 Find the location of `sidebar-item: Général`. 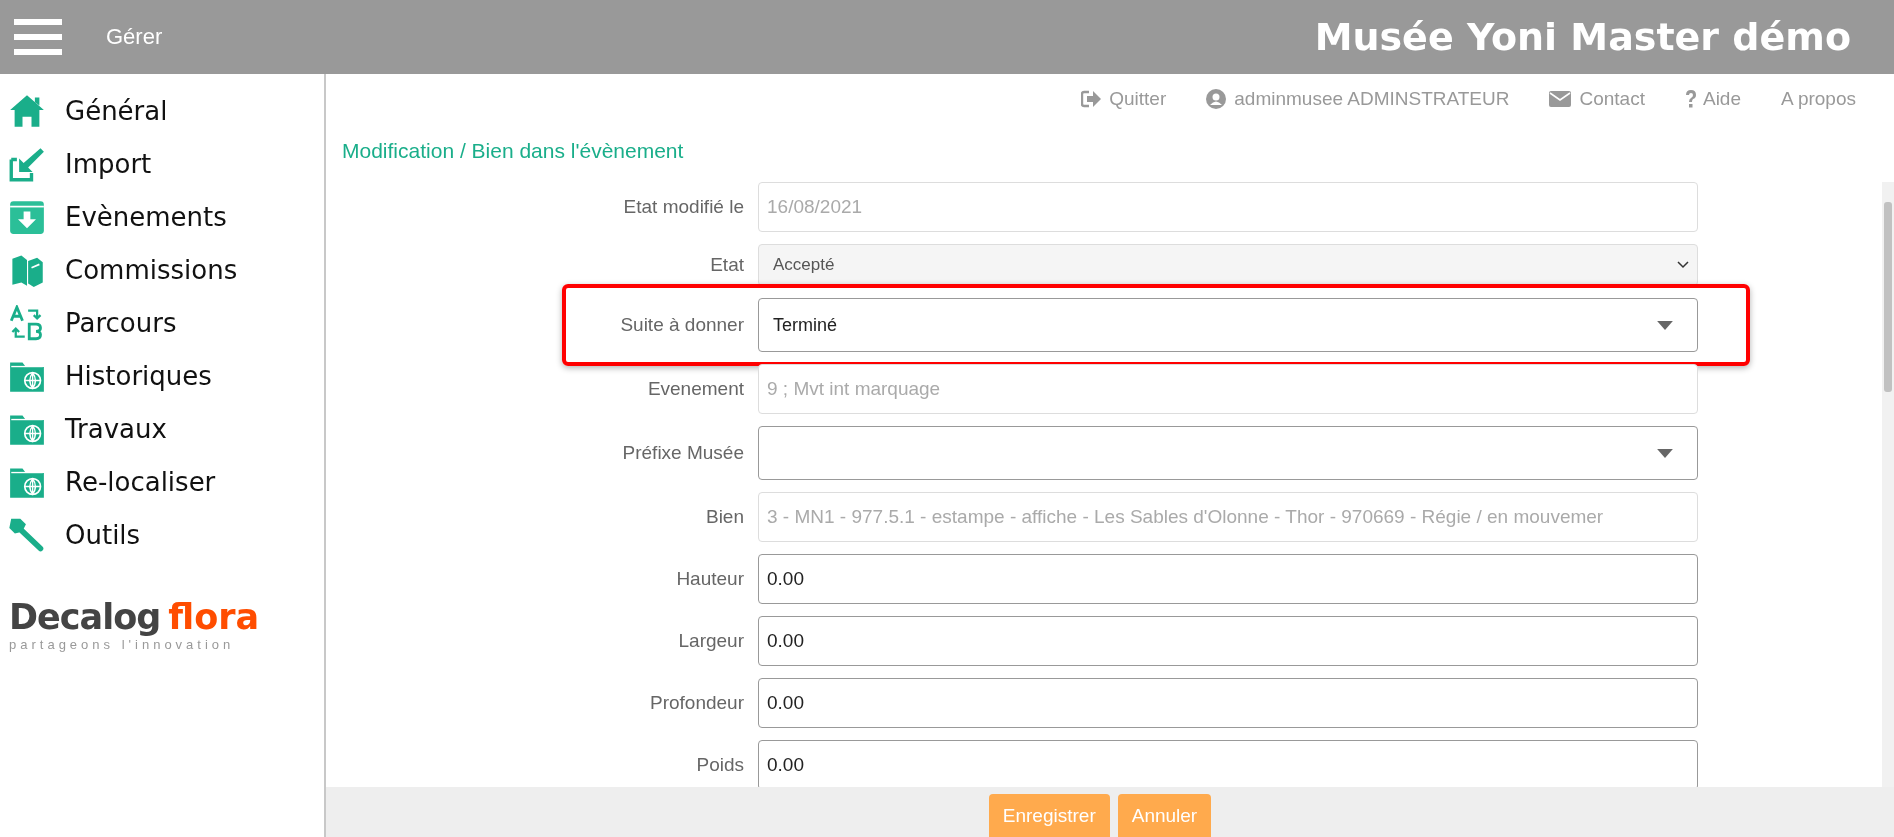

sidebar-item: Général is located at coordinates (162, 110).